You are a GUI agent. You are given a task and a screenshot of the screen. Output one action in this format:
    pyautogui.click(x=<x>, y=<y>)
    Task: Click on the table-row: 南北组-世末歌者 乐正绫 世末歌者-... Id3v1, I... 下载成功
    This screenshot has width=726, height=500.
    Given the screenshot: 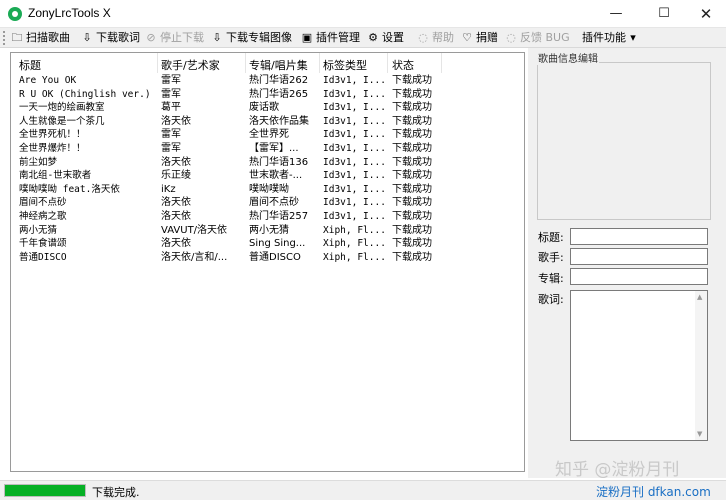 What is the action you would take?
    pyautogui.click(x=267, y=175)
    